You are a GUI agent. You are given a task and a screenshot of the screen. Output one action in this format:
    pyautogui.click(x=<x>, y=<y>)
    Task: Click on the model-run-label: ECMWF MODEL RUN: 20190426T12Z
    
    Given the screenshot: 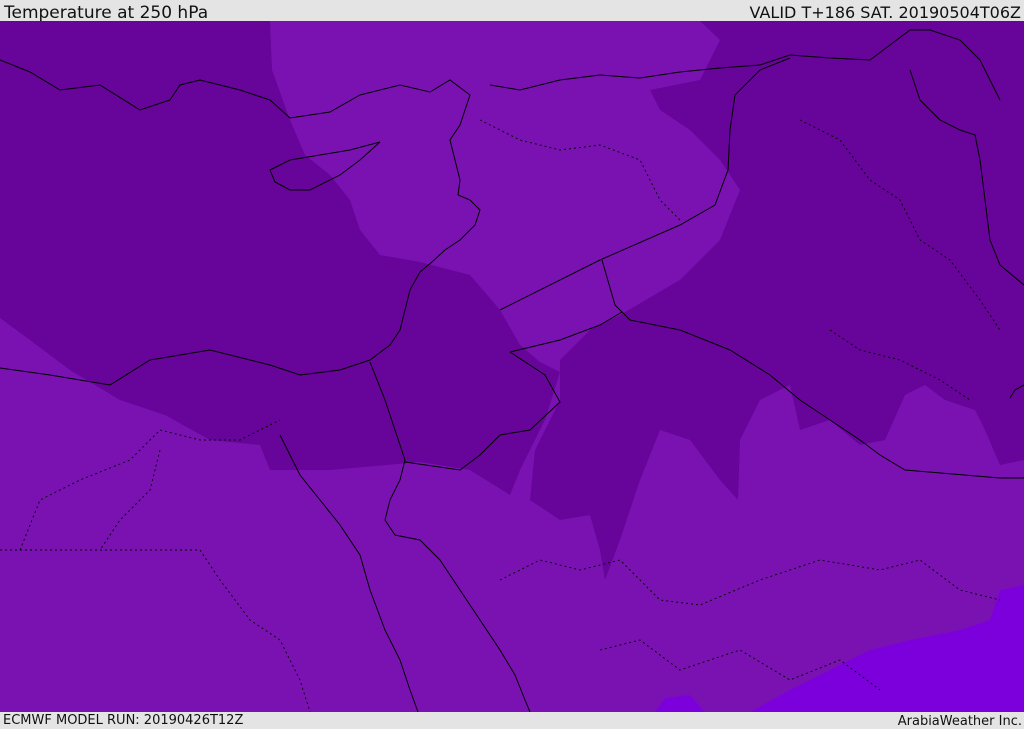 What is the action you would take?
    pyautogui.click(x=123, y=720)
    